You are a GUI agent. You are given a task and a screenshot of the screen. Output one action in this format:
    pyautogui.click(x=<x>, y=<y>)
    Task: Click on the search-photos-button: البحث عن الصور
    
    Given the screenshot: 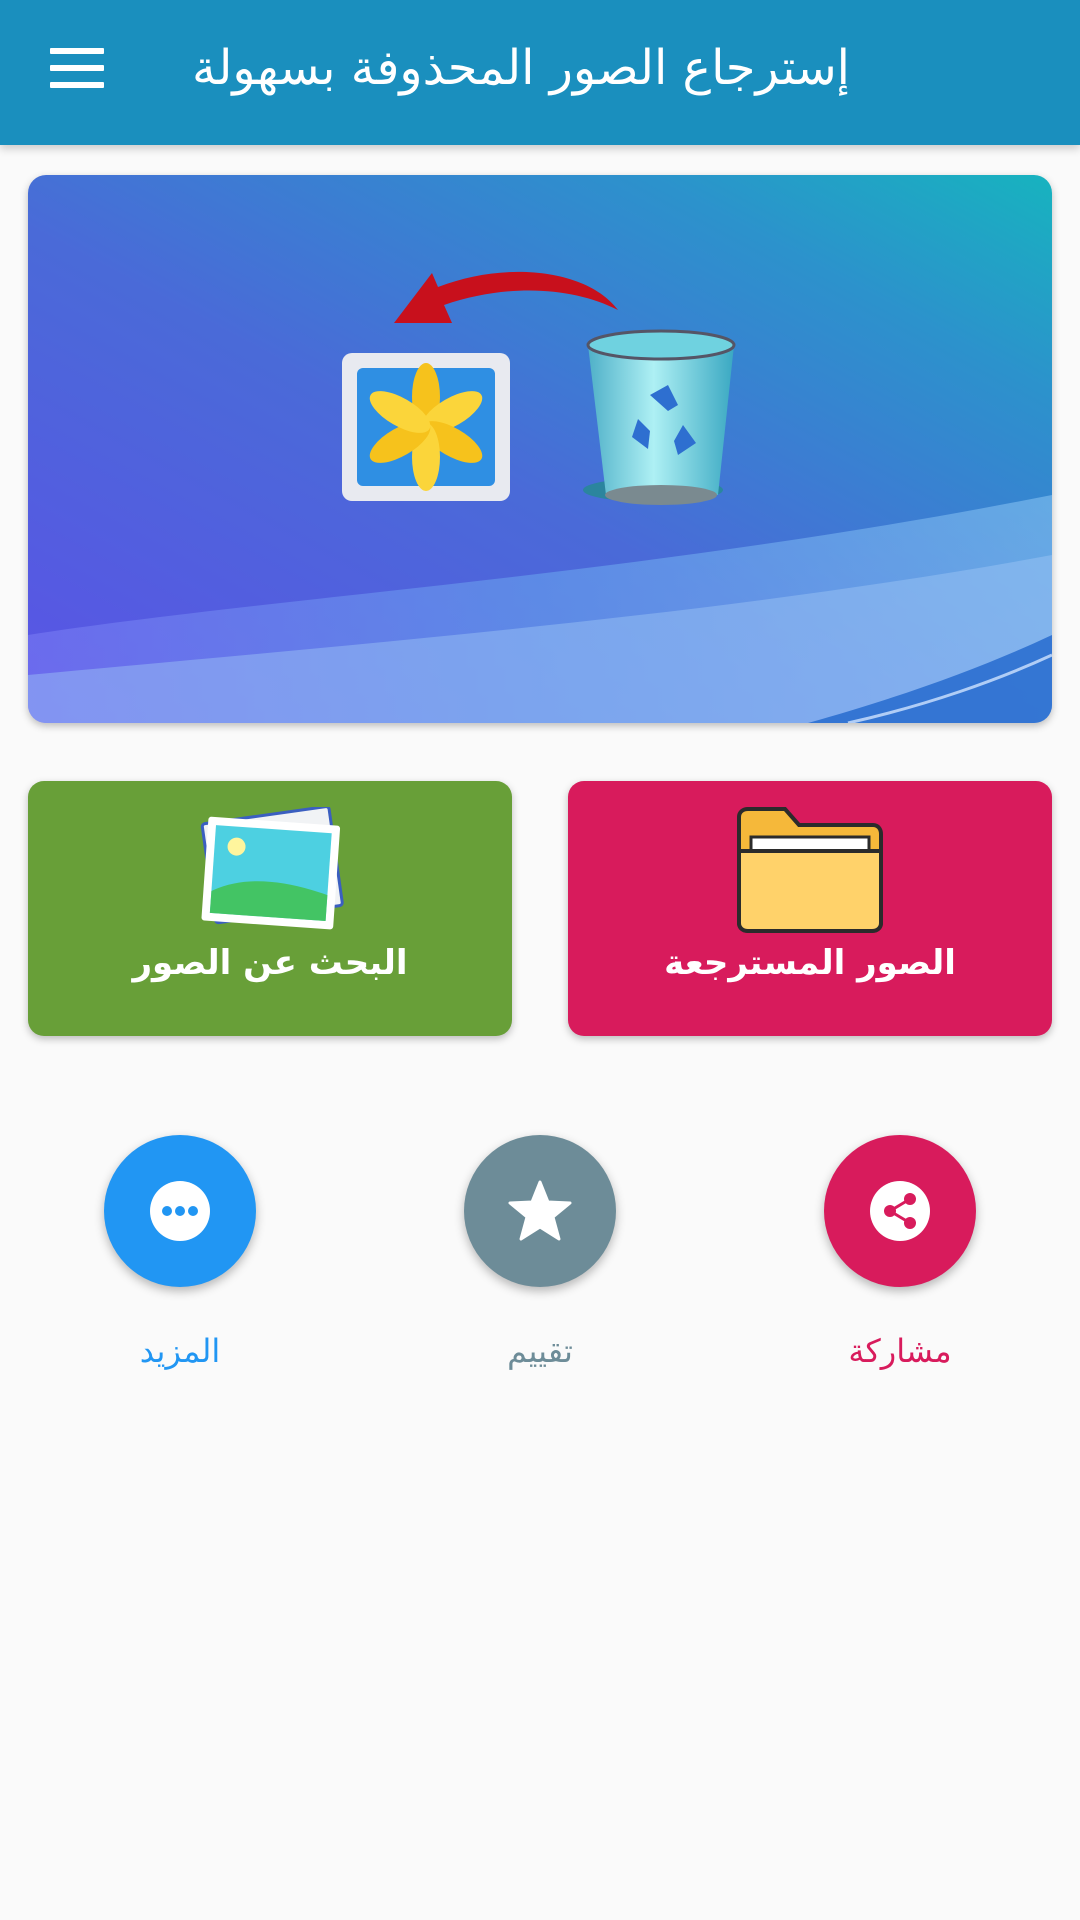 What is the action you would take?
    pyautogui.click(x=270, y=908)
    